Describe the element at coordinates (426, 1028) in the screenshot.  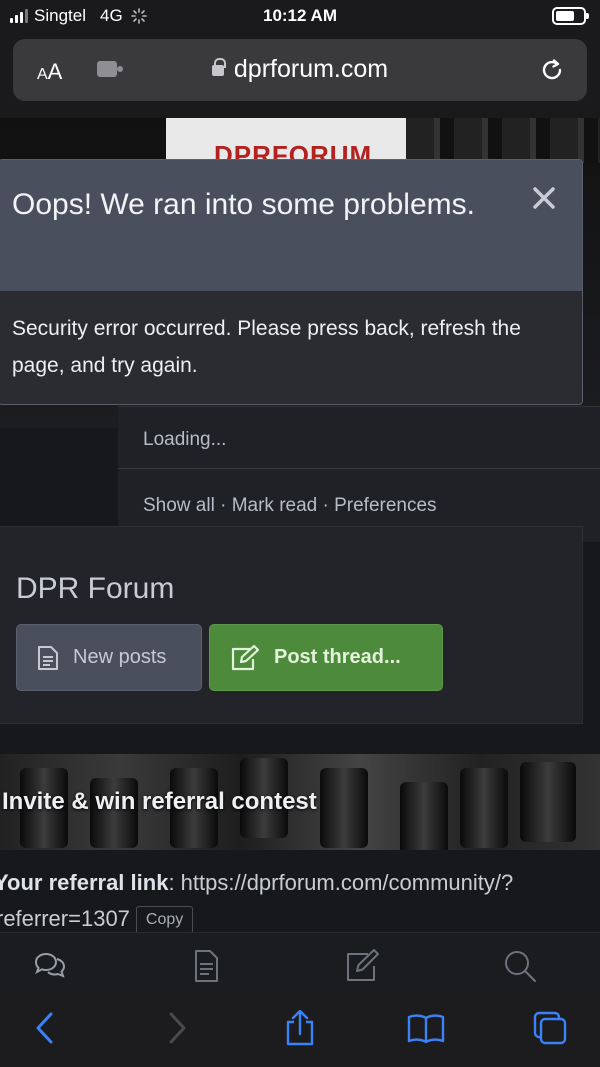
I see `bookmarks-icon` at that location.